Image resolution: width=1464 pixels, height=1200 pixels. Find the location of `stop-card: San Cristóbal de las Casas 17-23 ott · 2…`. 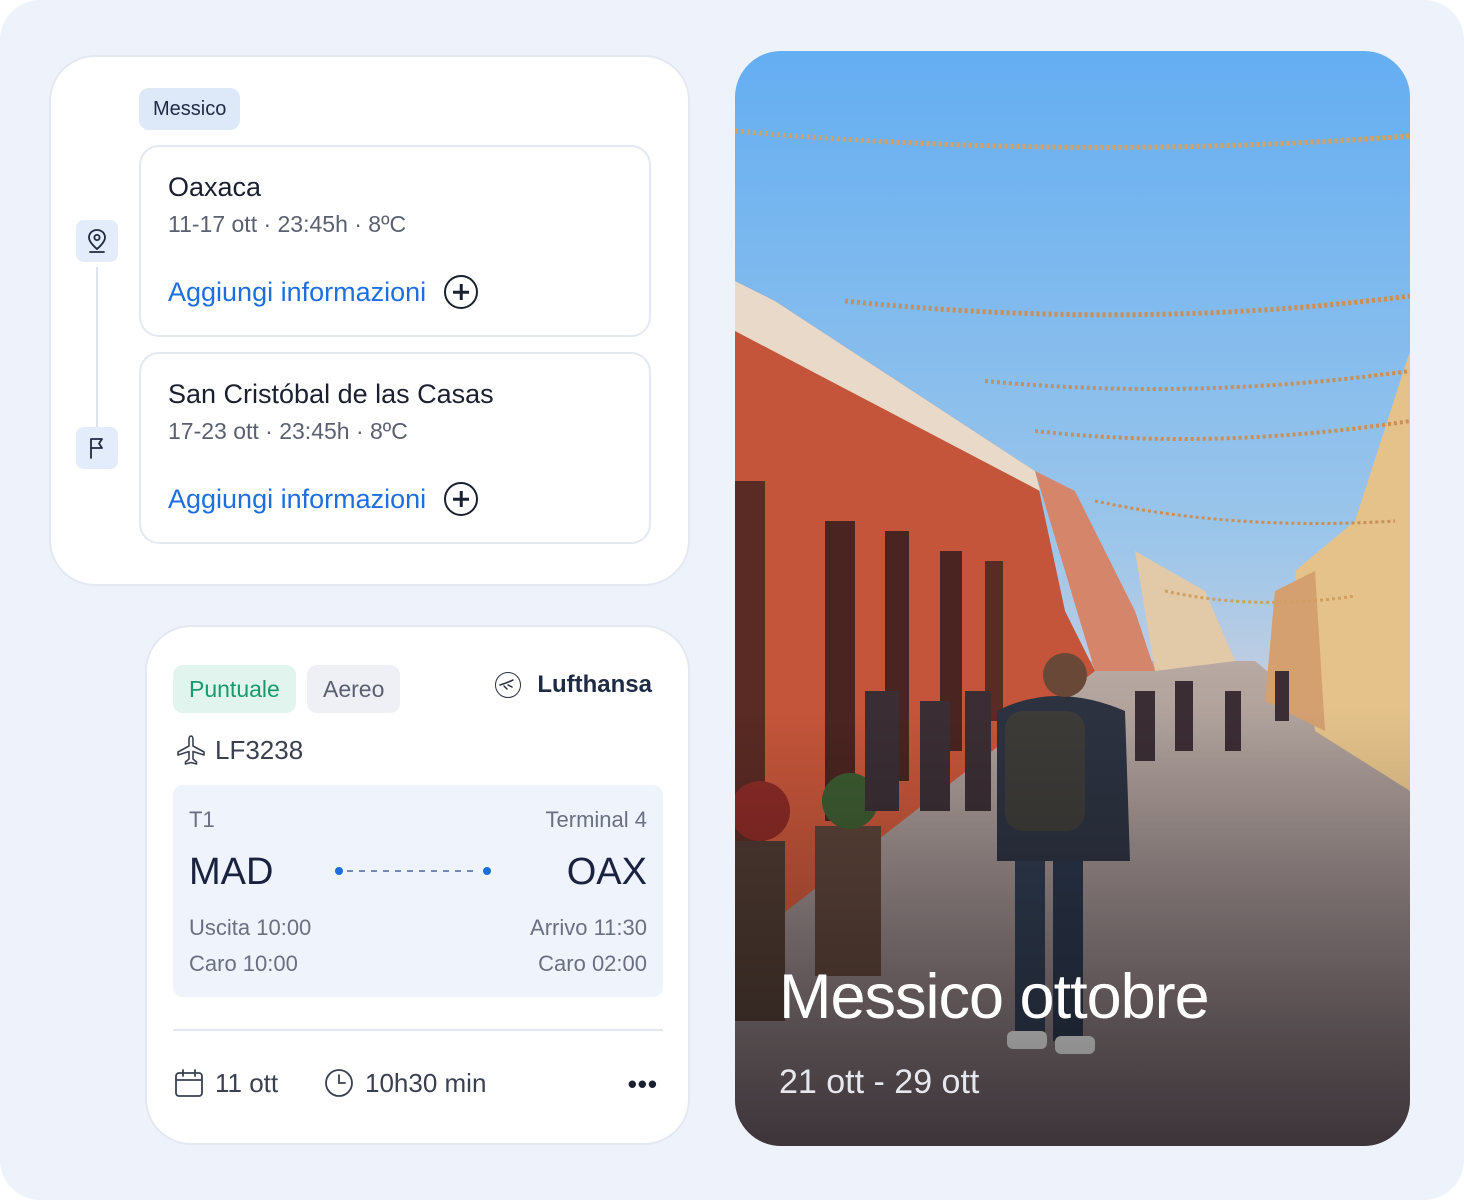

stop-card: San Cristóbal de las Casas 17-23 ott · 2… is located at coordinates (395, 448).